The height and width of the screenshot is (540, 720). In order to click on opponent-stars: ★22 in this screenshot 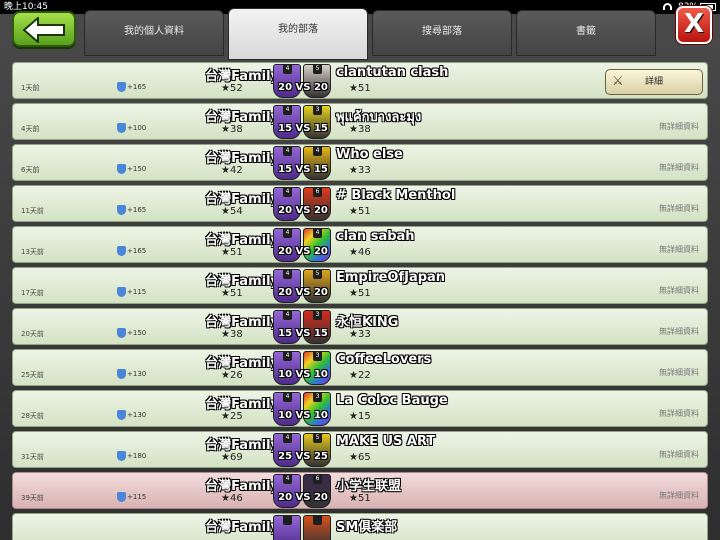, I will do `click(360, 375)`.